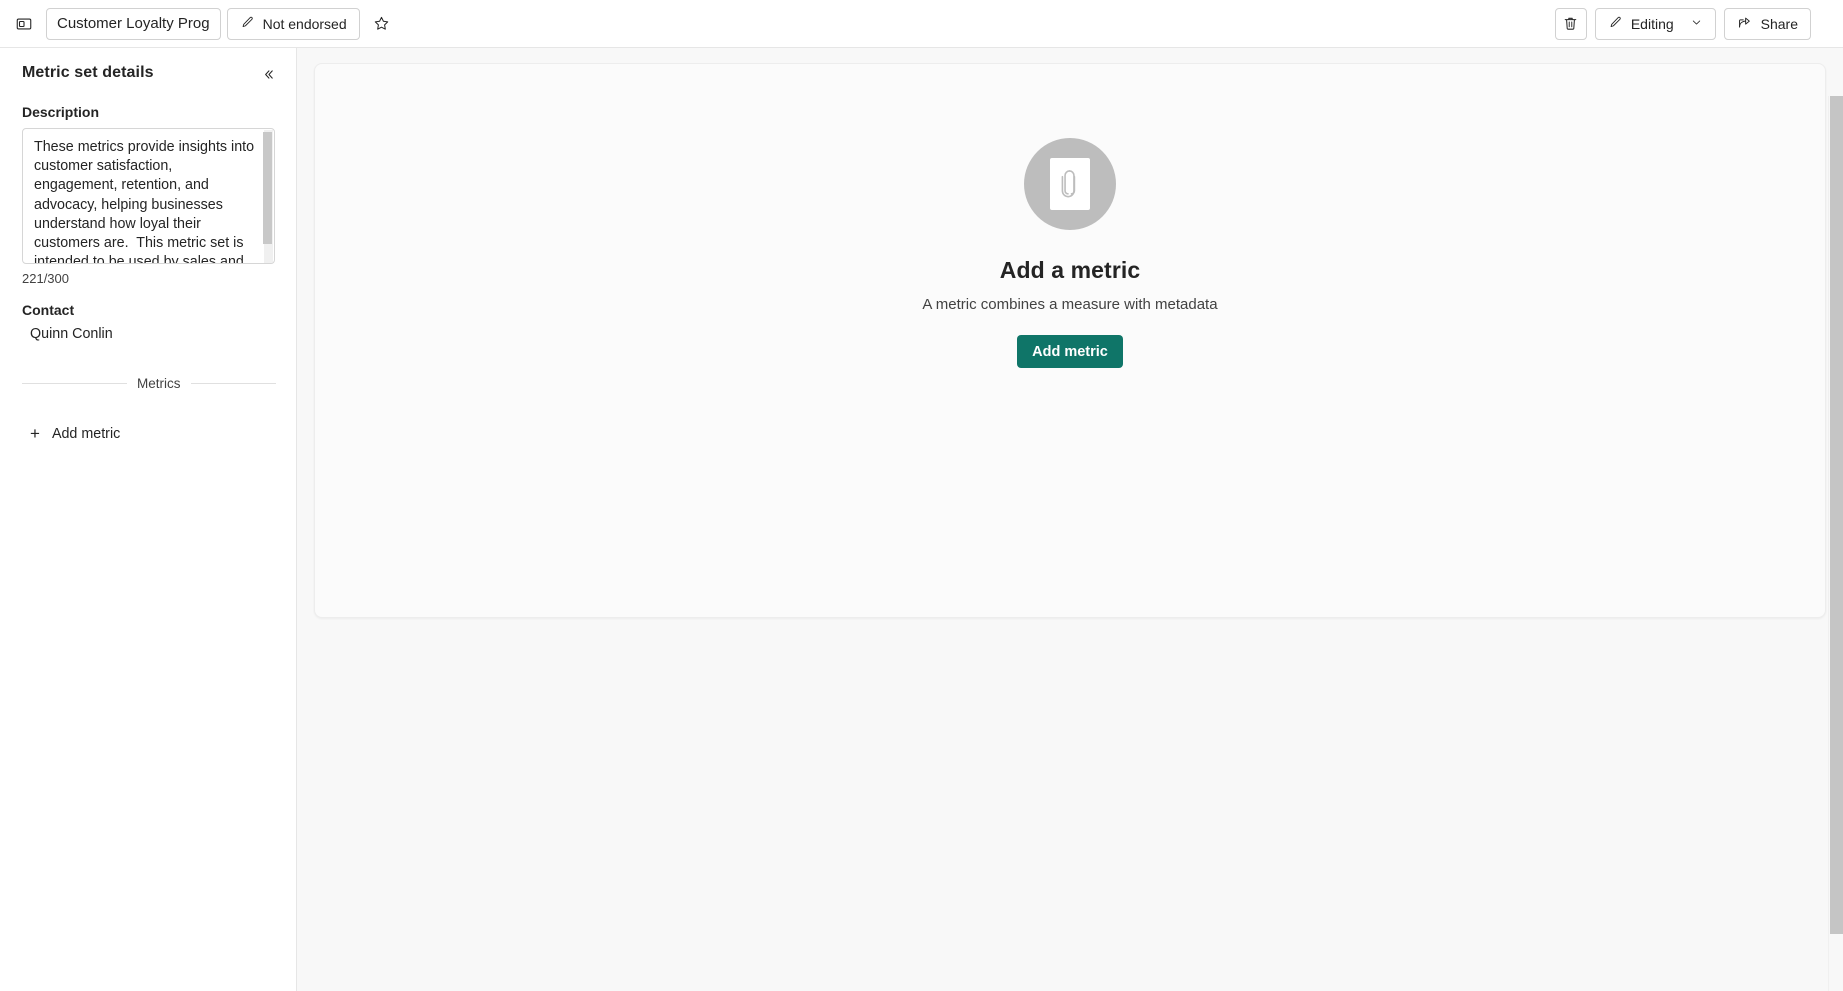  I want to click on topbar-right-group: Editing Share, so click(1690, 23).